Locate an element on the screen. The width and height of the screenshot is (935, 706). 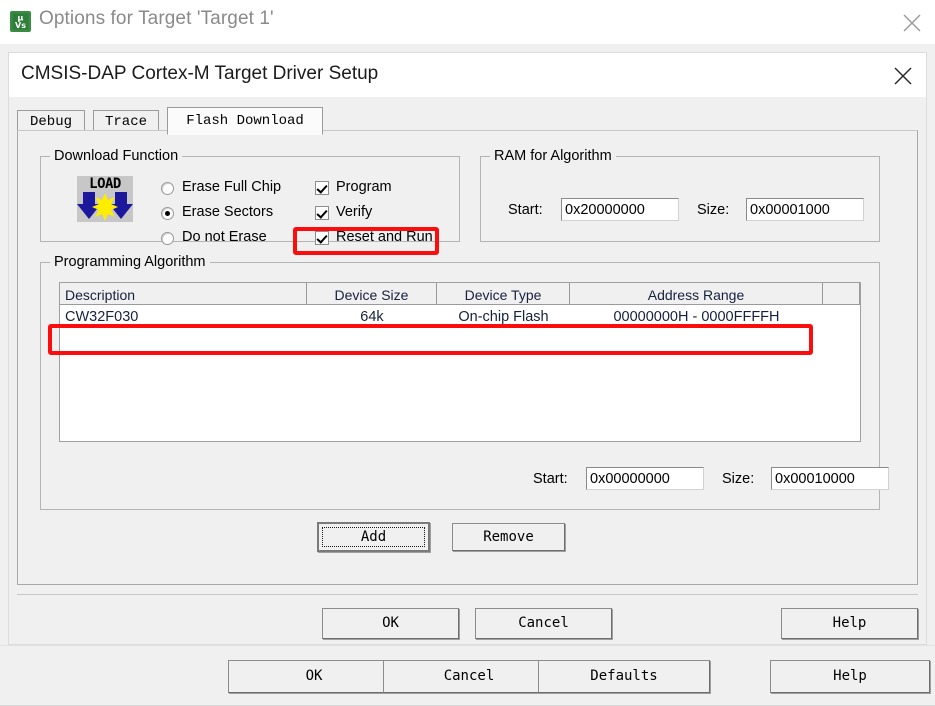
ram-for-algorithm-group: RAM for Algorithm Start: Size: is located at coordinates (680, 195).